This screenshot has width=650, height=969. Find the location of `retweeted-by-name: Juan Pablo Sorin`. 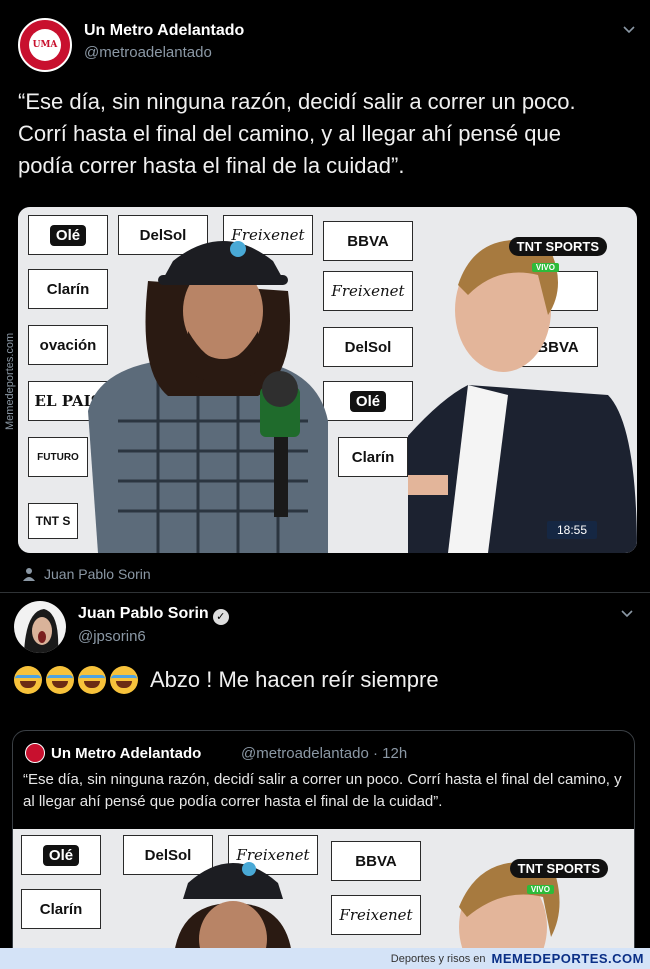

retweeted-by-name: Juan Pablo Sorin is located at coordinates (97, 574).